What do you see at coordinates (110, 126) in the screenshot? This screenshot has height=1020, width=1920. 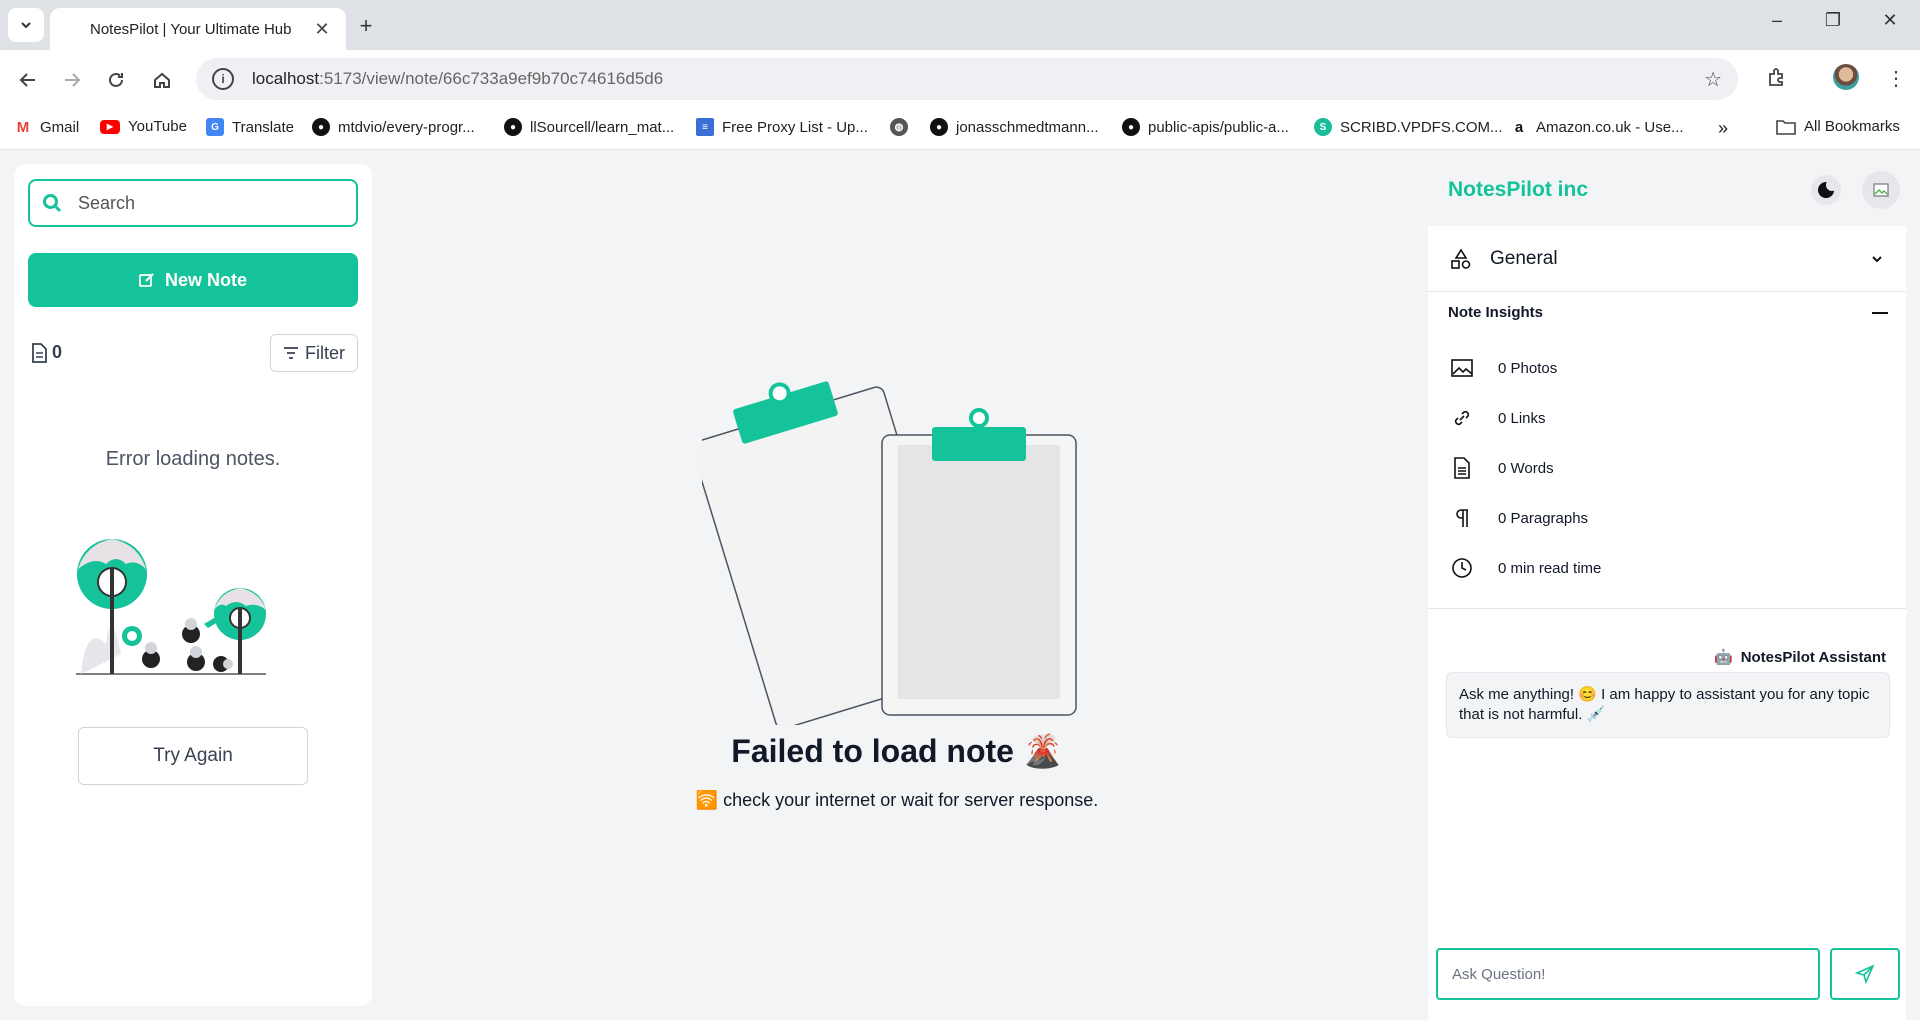 I see `youtube-icon: ▶` at bounding box center [110, 126].